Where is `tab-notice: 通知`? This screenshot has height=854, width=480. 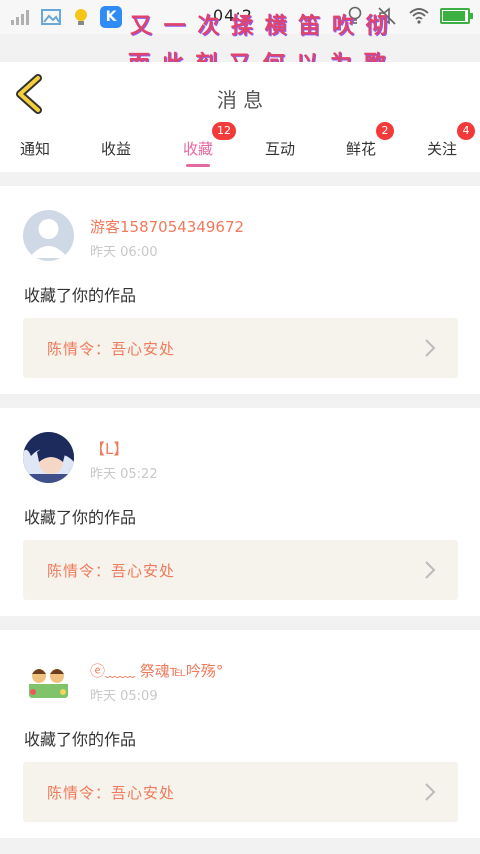 tab-notice: 通知 is located at coordinates (35, 148).